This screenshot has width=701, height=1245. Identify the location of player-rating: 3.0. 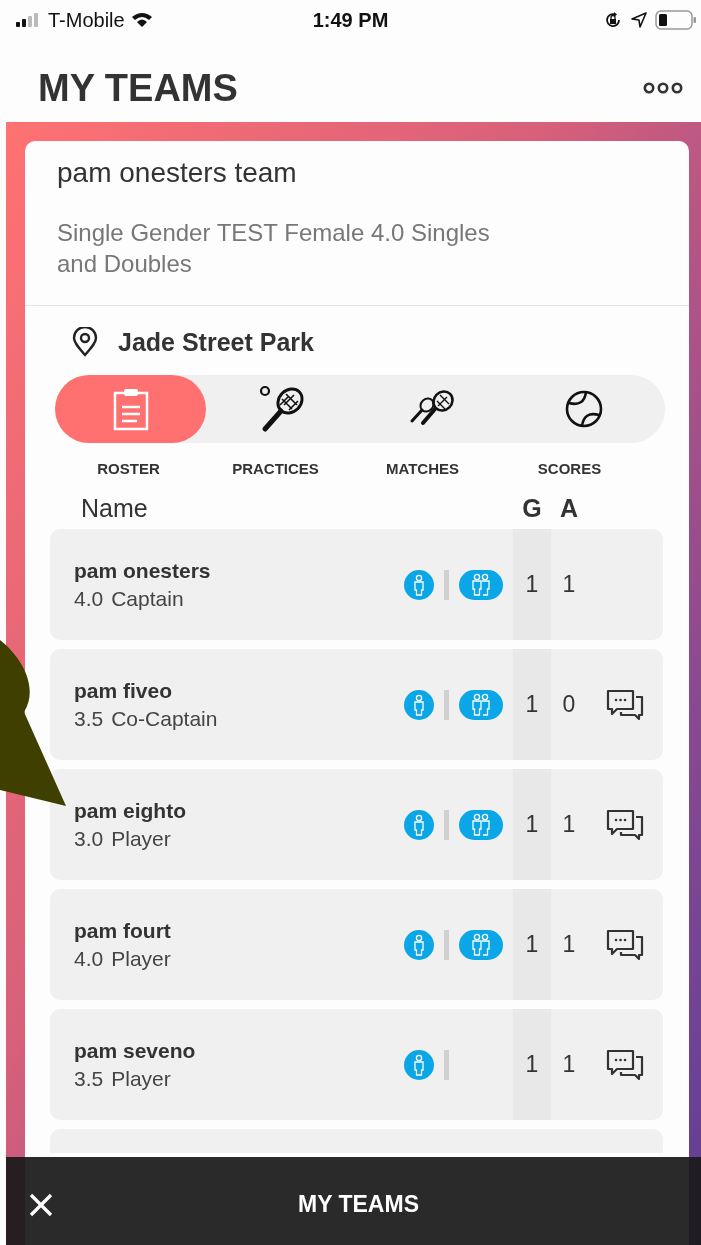
(89, 838).